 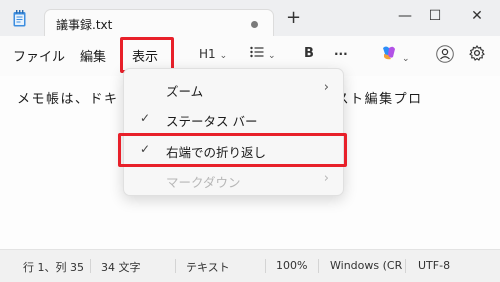 I want to click on account-icon, so click(x=445, y=54).